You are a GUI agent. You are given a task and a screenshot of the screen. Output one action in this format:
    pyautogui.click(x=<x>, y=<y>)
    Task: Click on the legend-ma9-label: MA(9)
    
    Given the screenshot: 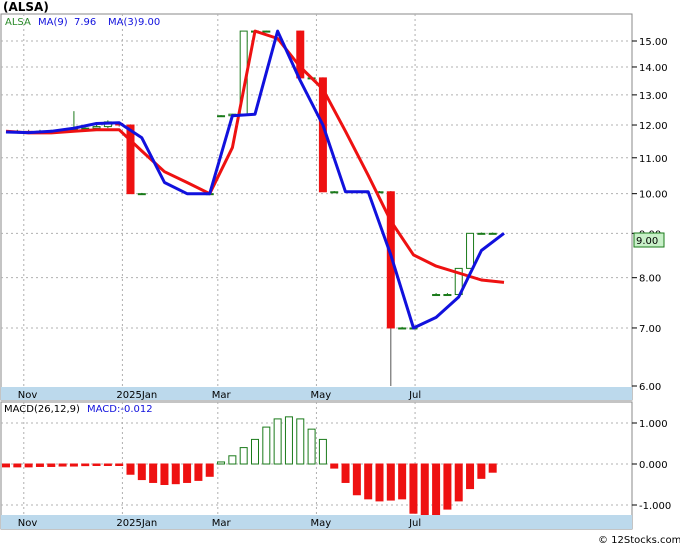 What is the action you would take?
    pyautogui.click(x=53, y=22)
    